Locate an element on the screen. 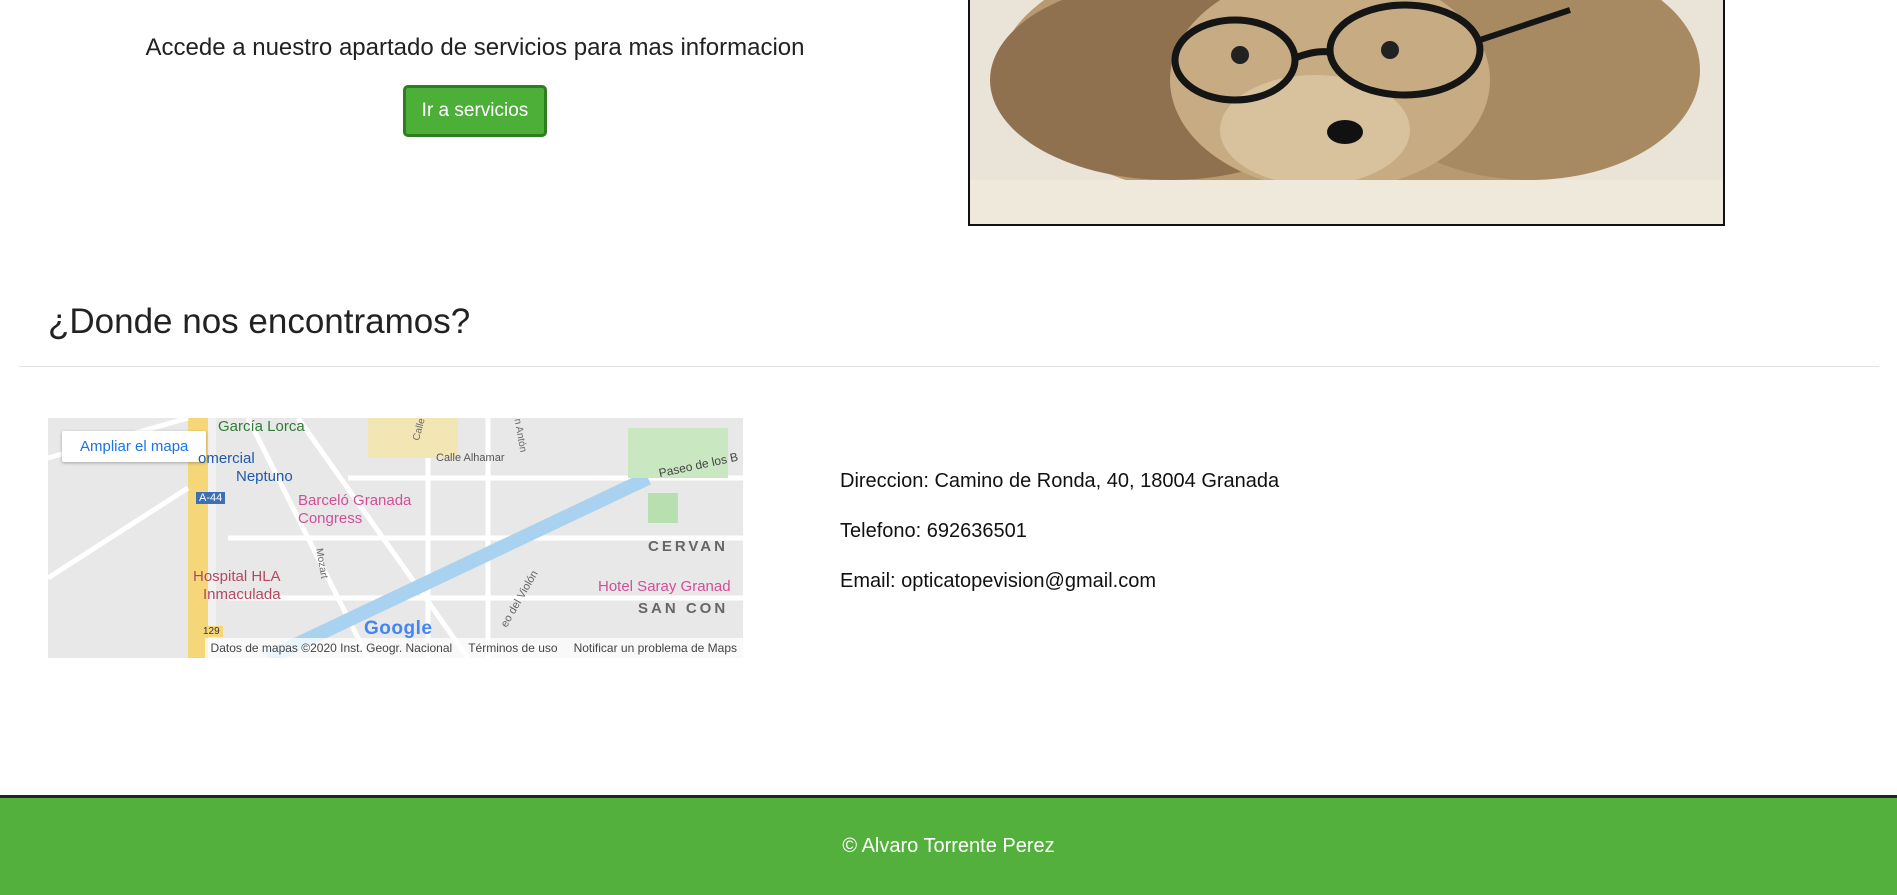 This screenshot has width=1897, height=895. map-label: Congress is located at coordinates (330, 518).